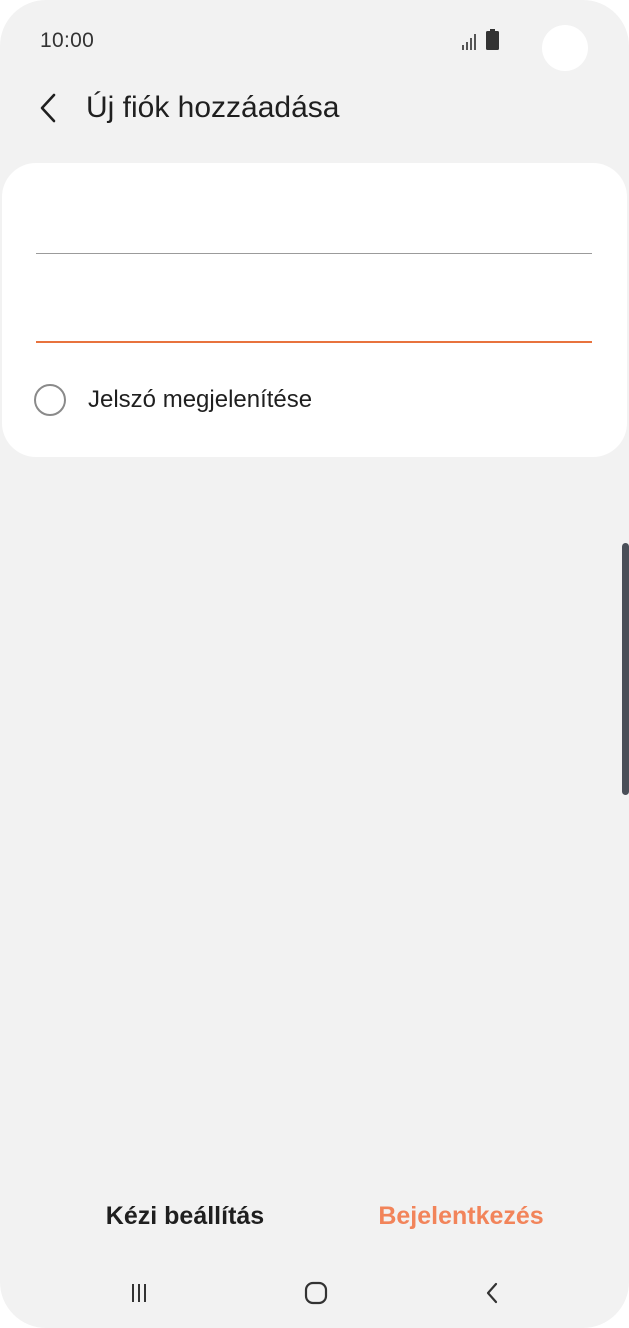  I want to click on chevron-left-icon, so click(48, 108).